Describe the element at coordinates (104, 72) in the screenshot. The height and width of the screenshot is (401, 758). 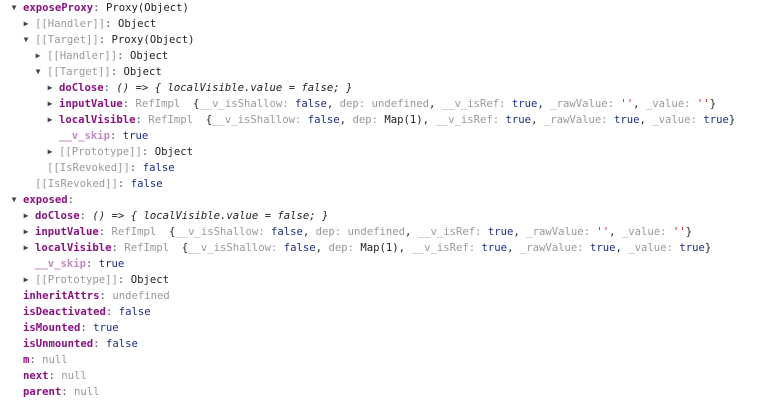
I see `row-content: [[Target]]: Object` at that location.